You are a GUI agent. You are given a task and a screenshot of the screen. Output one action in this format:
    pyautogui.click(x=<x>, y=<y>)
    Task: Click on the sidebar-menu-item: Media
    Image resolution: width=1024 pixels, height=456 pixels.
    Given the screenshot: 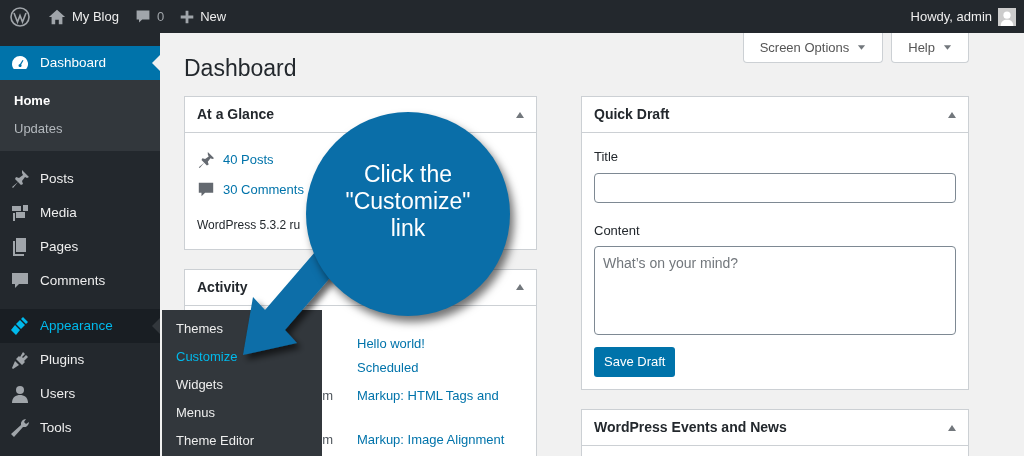 What is the action you would take?
    pyautogui.click(x=80, y=213)
    